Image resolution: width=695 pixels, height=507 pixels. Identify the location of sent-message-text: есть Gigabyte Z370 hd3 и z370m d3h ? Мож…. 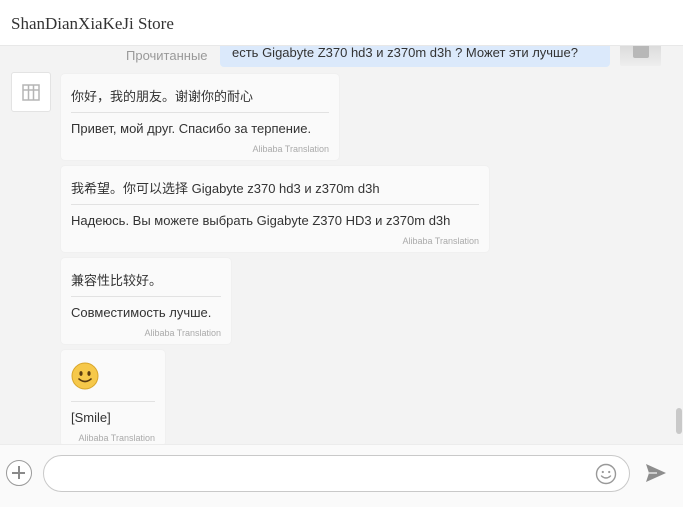
(405, 53).